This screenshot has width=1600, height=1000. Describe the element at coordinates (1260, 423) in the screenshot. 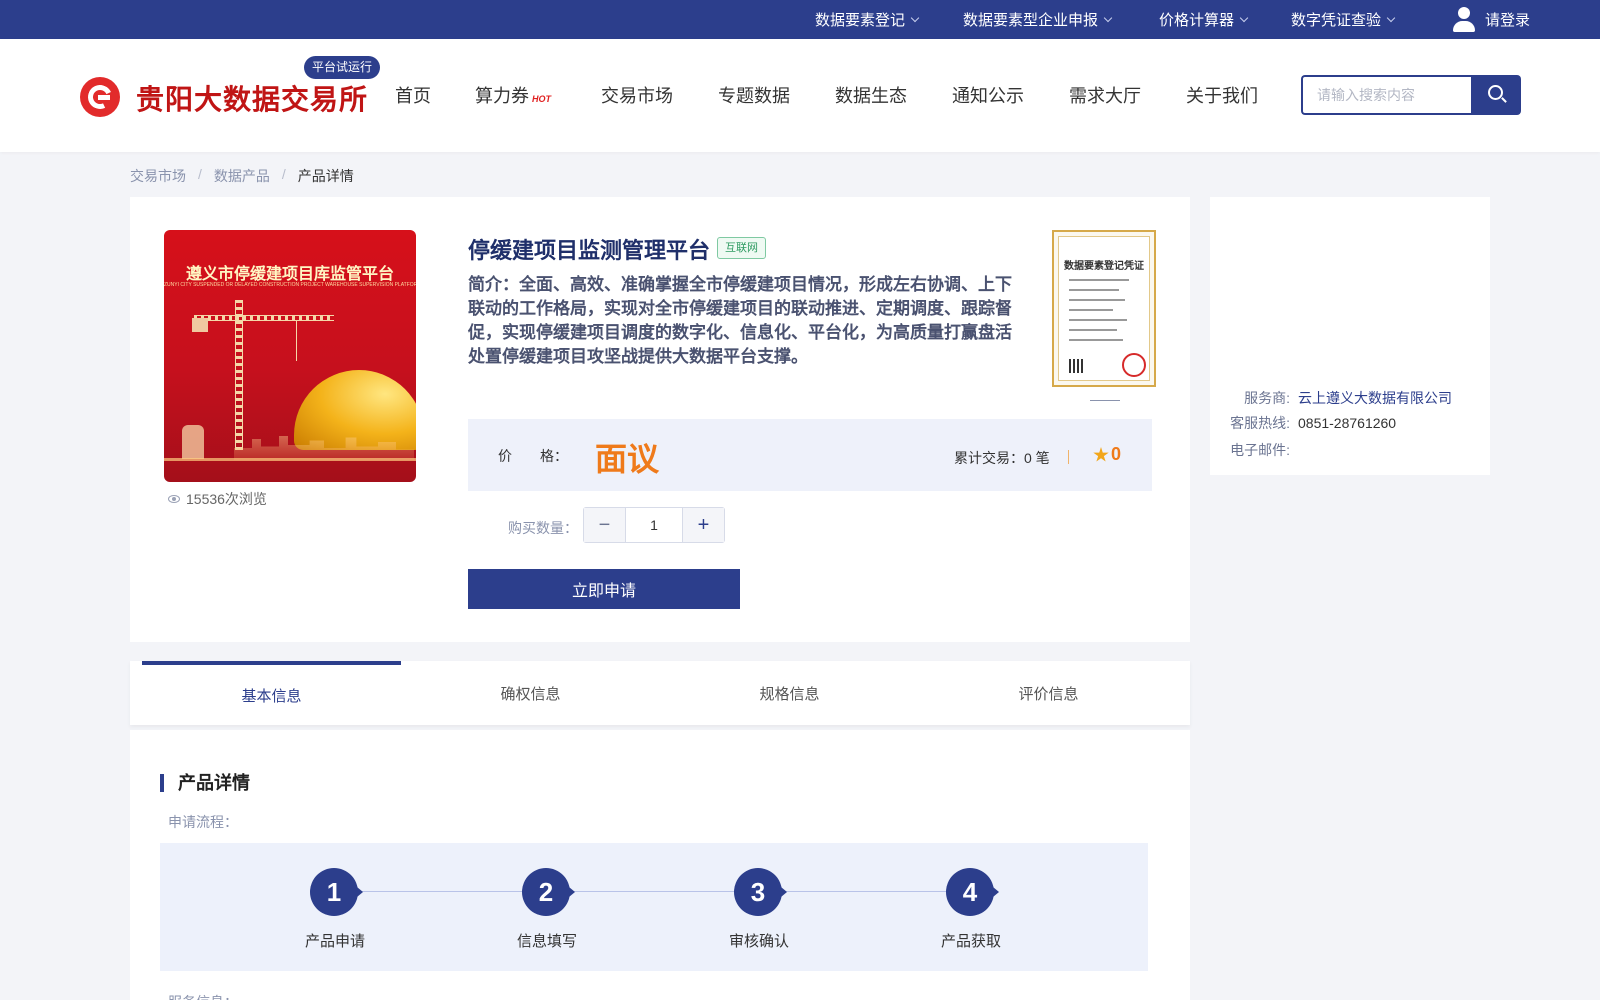

I see `hotline-label: 客服热线:` at that location.